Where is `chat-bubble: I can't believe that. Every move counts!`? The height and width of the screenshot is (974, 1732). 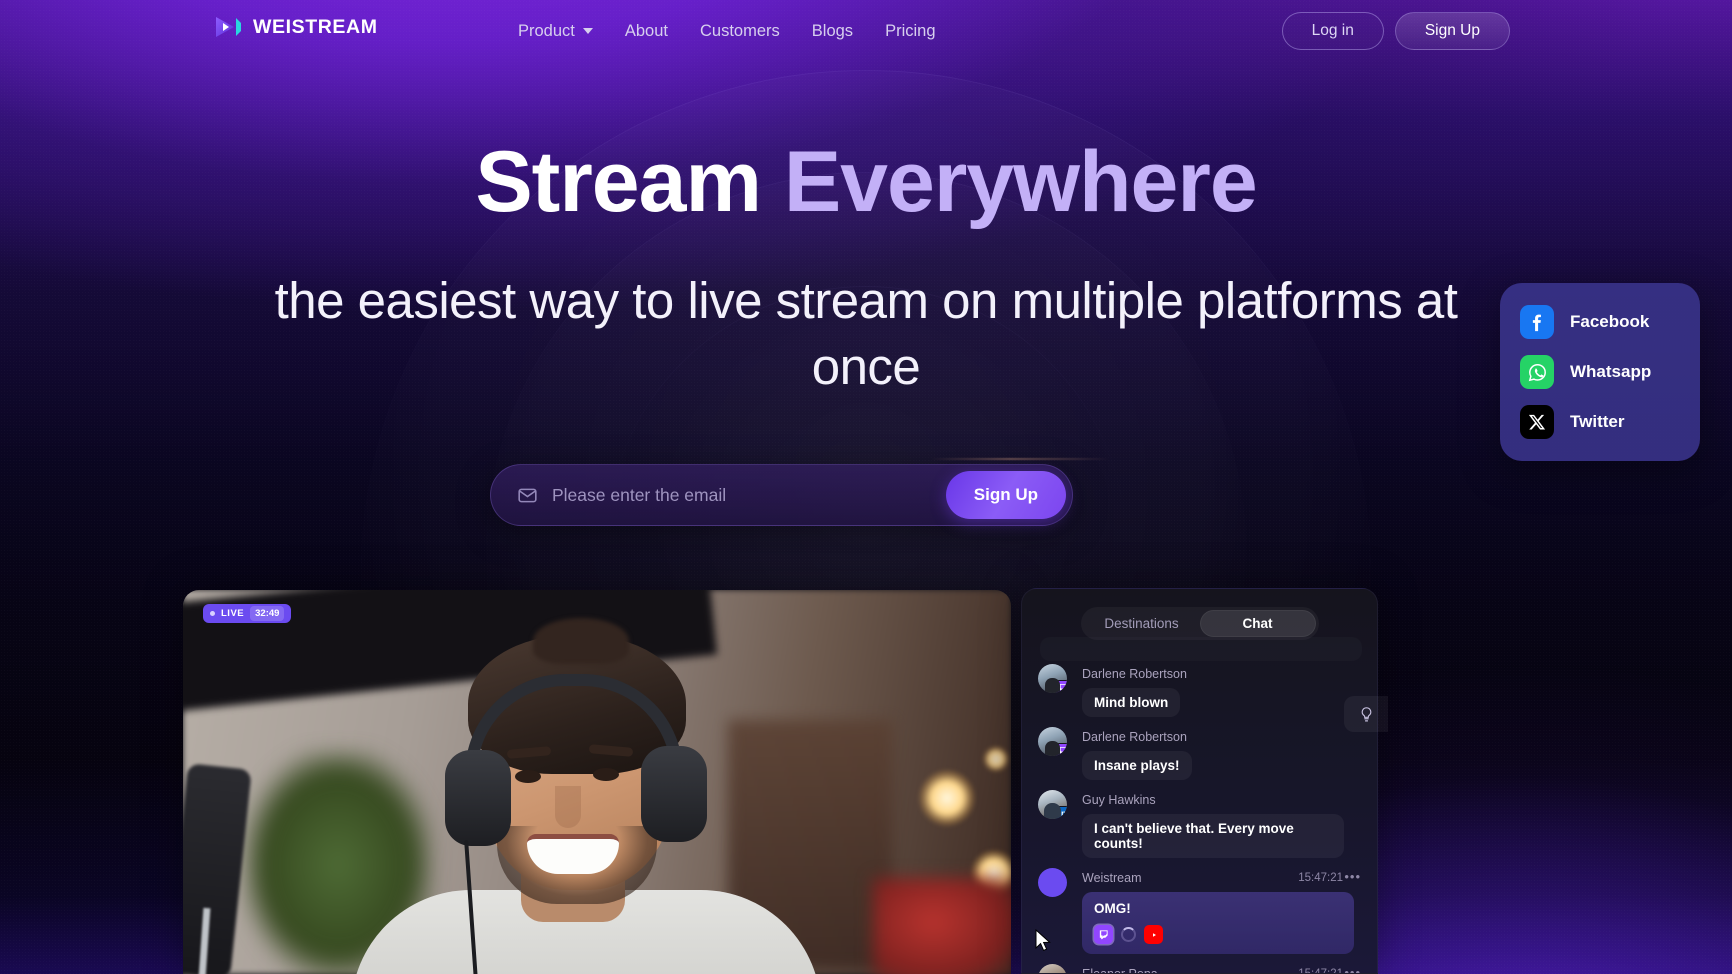 chat-bubble: I can't believe that. Every move counts! is located at coordinates (1213, 836).